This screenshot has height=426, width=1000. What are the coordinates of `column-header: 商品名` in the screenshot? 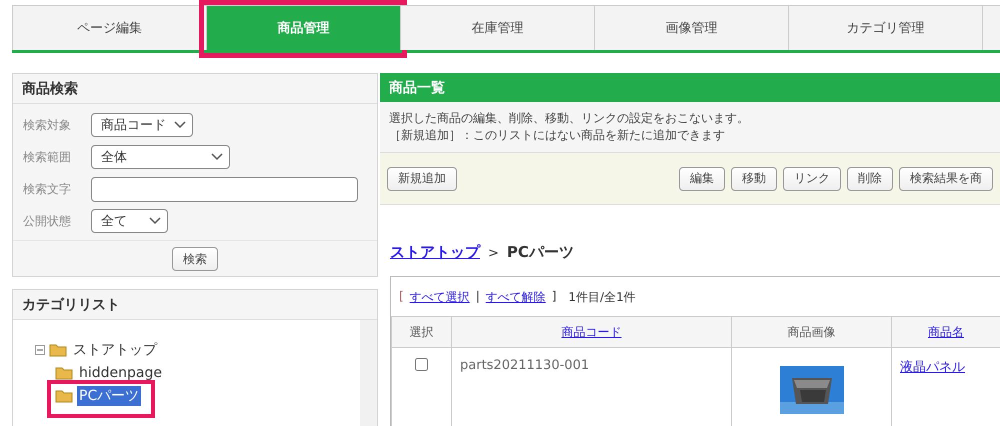 It's located at (945, 331).